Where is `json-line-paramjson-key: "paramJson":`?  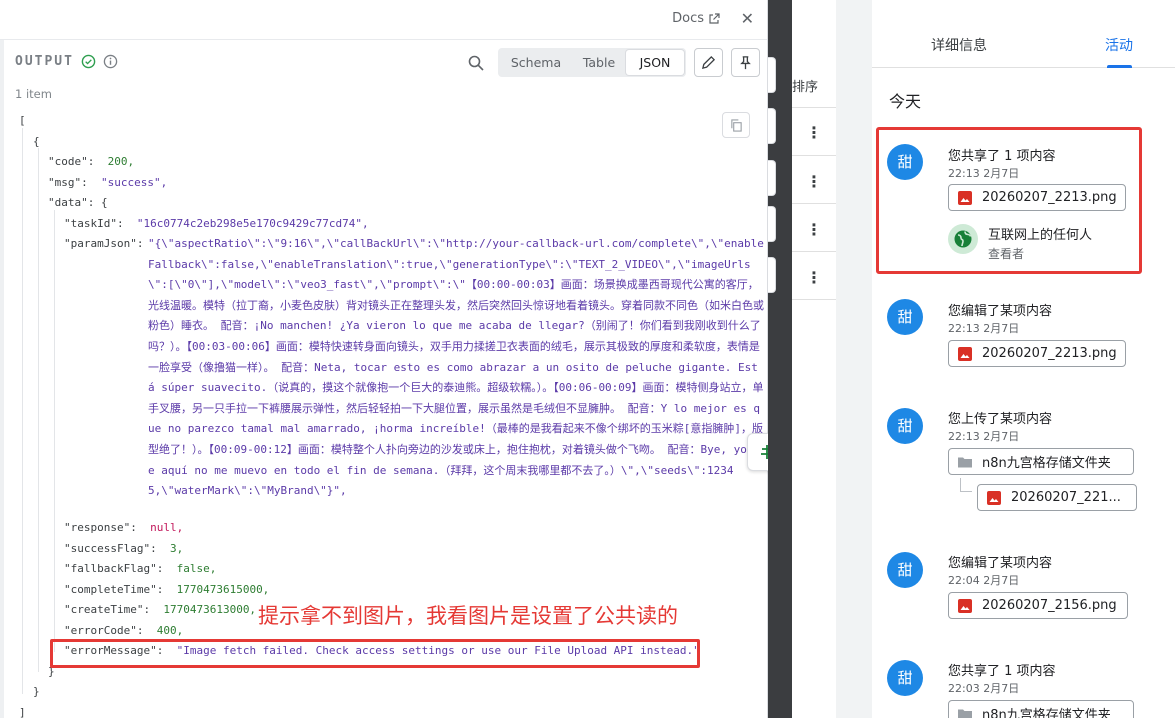 json-line-paramjson-key: "paramJson": is located at coordinates (104, 243).